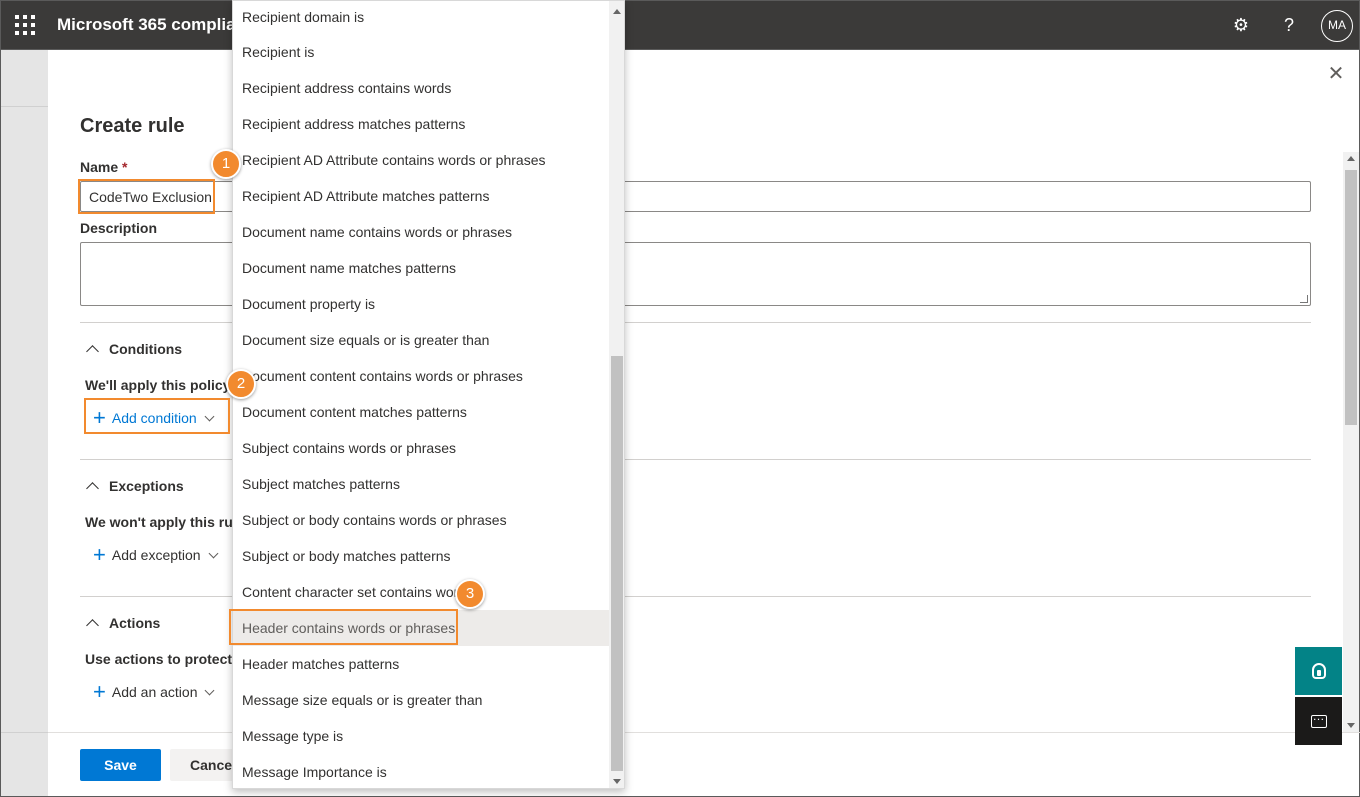 The image size is (1360, 797). I want to click on dropdown-item: Recipient domain is, so click(421, 18).